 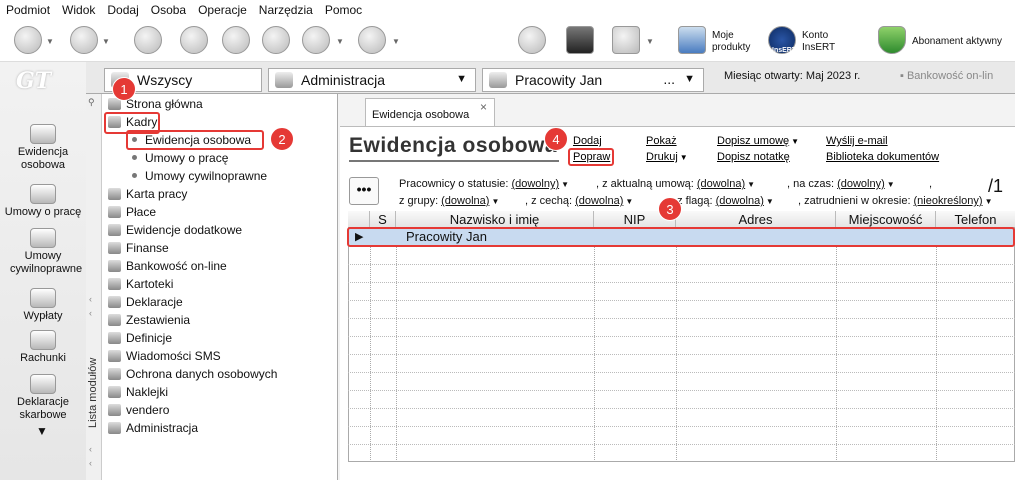 I want to click on printer-icon, so click(x=316, y=40).